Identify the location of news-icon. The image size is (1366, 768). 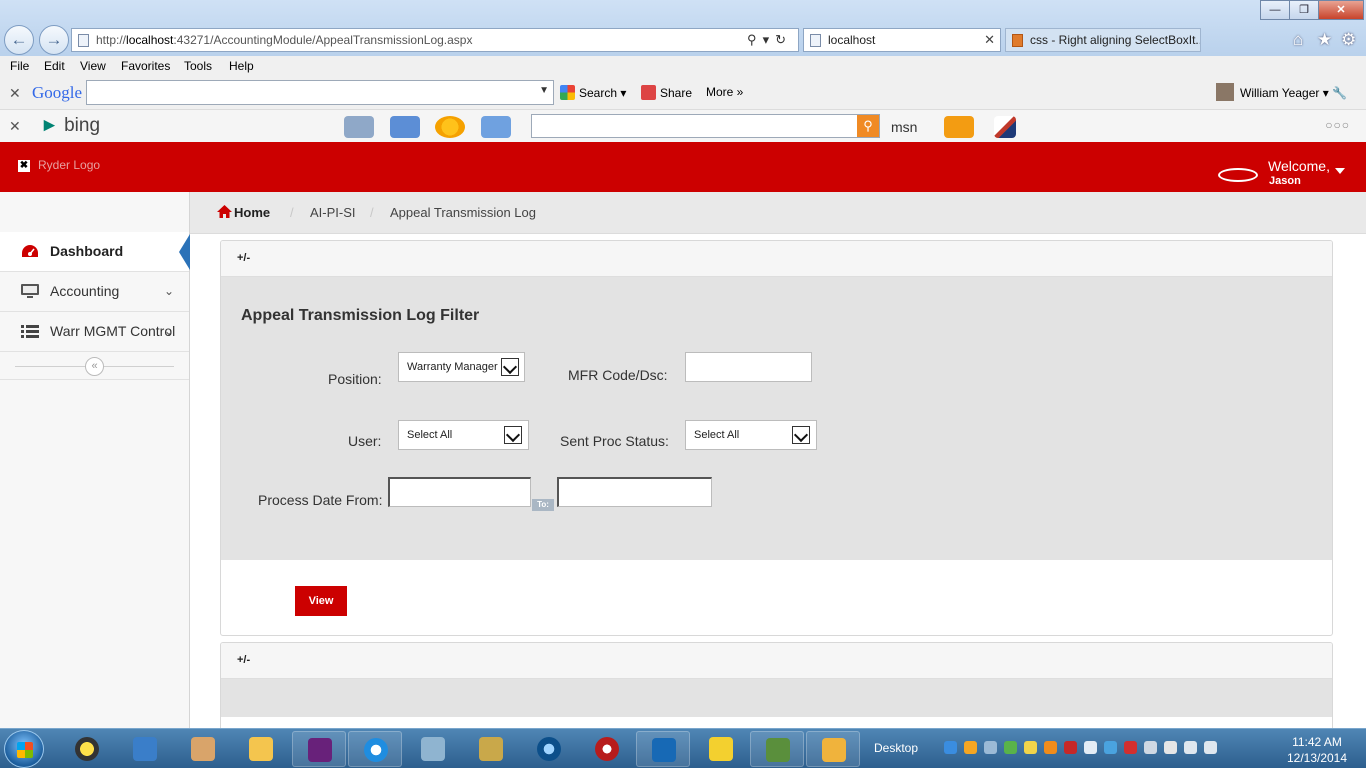
(359, 127).